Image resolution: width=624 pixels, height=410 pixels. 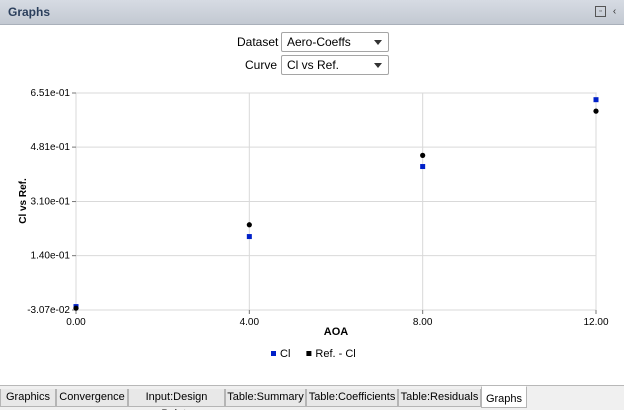 I want to click on x-tick-label: 12.00, so click(x=595, y=322).